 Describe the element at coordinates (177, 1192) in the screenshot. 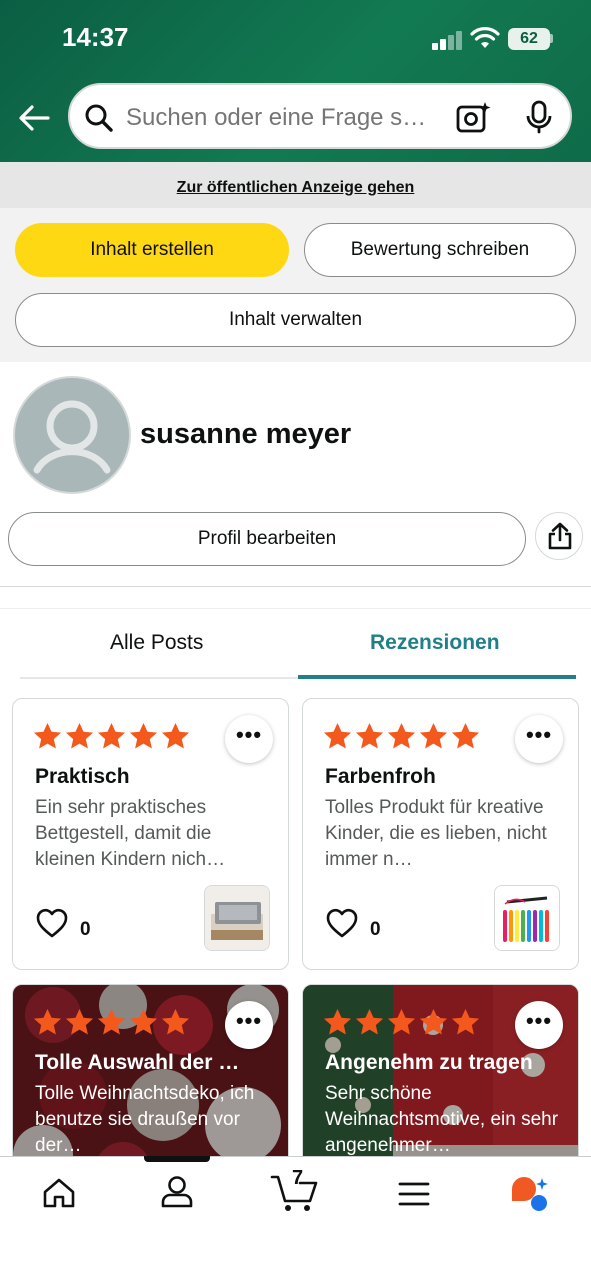

I see `profile-icon` at that location.